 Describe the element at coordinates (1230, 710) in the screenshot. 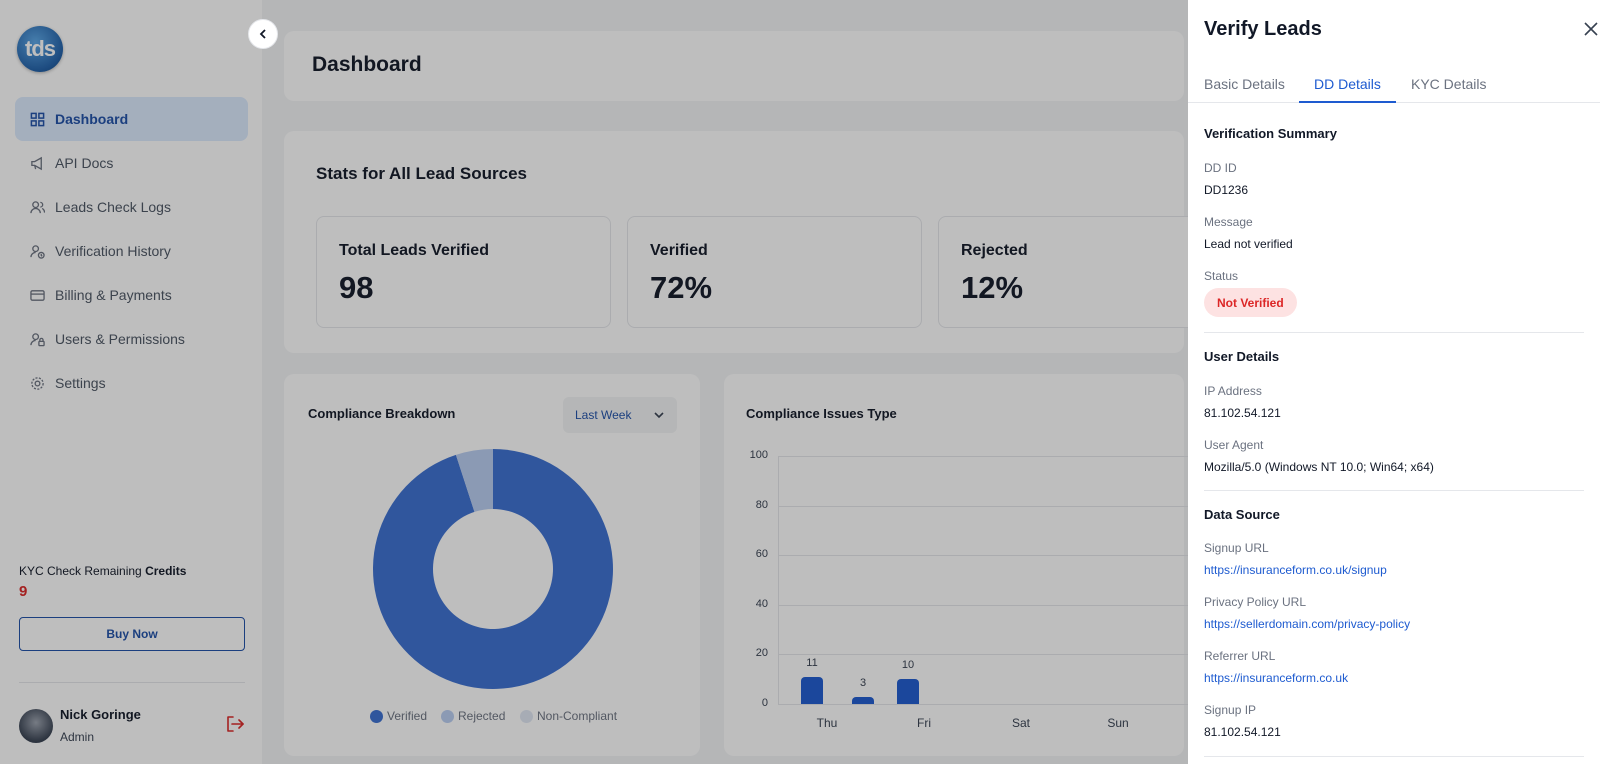

I see `signup-ip-label: Signup IP` at that location.